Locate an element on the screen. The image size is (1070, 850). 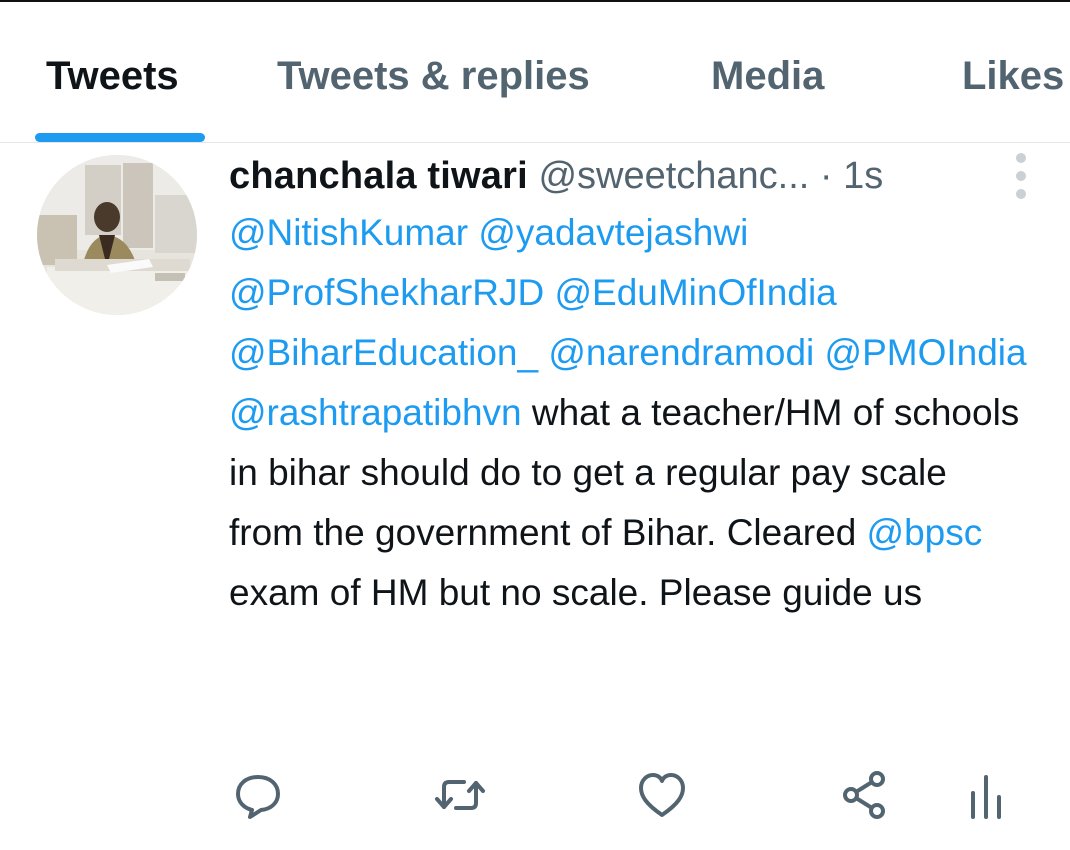
mention-link: @bpsc is located at coordinates (925, 532).